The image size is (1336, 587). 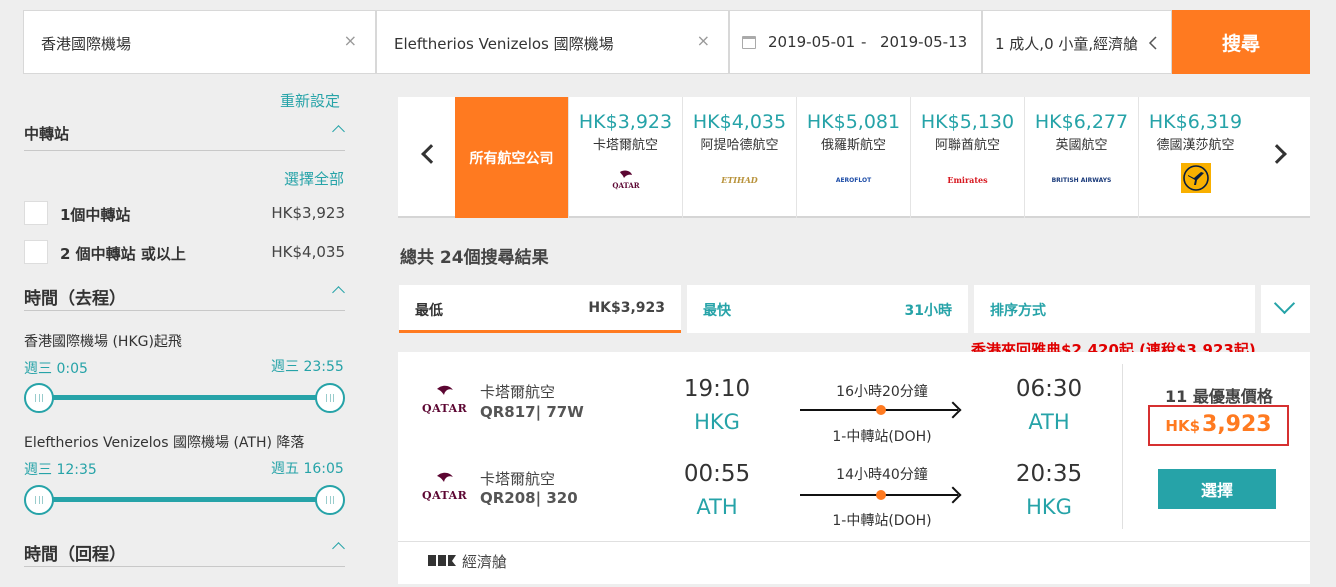 What do you see at coordinates (1277, 154) in the screenshot?
I see `carousel-next-icon` at bounding box center [1277, 154].